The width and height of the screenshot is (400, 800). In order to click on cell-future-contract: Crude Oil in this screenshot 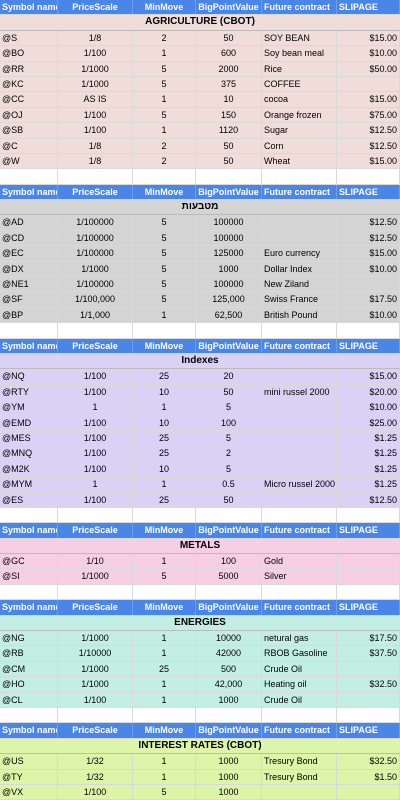, I will do `click(299, 699)`.